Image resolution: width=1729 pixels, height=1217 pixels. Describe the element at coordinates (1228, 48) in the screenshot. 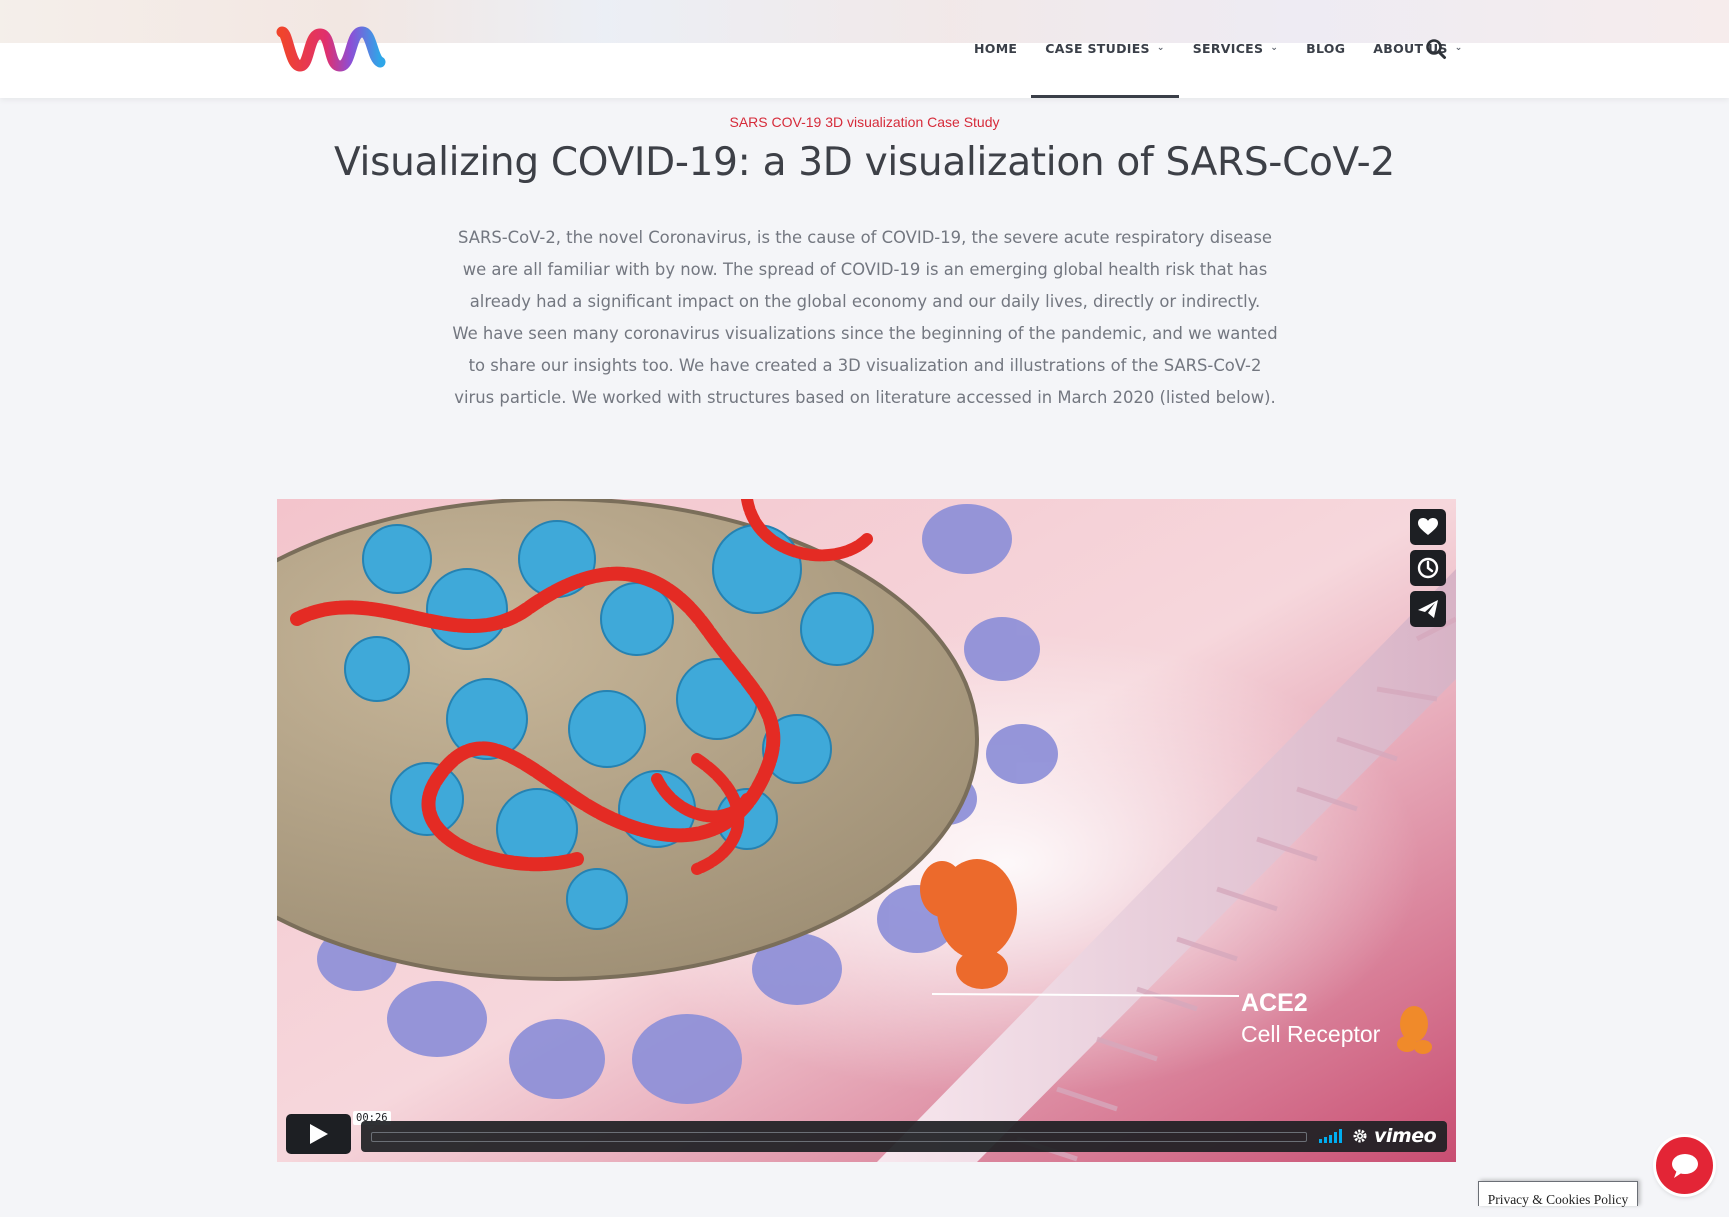

I see `nav-services-label: SERVICES` at that location.